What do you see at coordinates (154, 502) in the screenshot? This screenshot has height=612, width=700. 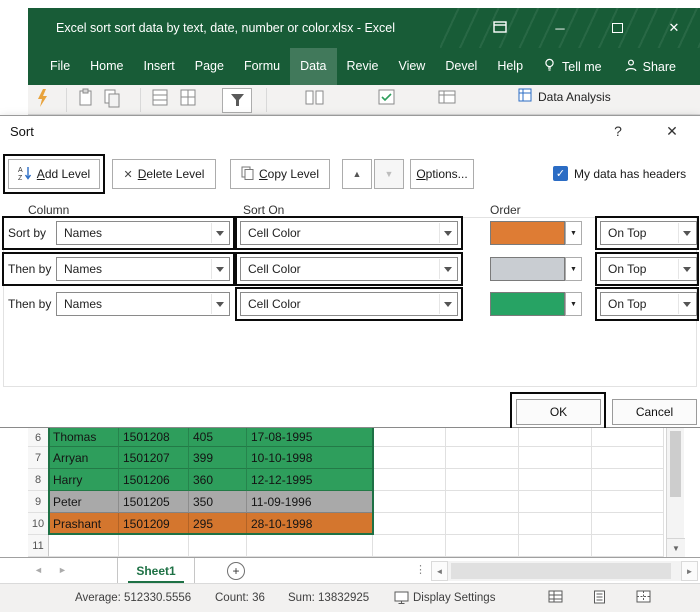 I see `cell-id: 1501205` at bounding box center [154, 502].